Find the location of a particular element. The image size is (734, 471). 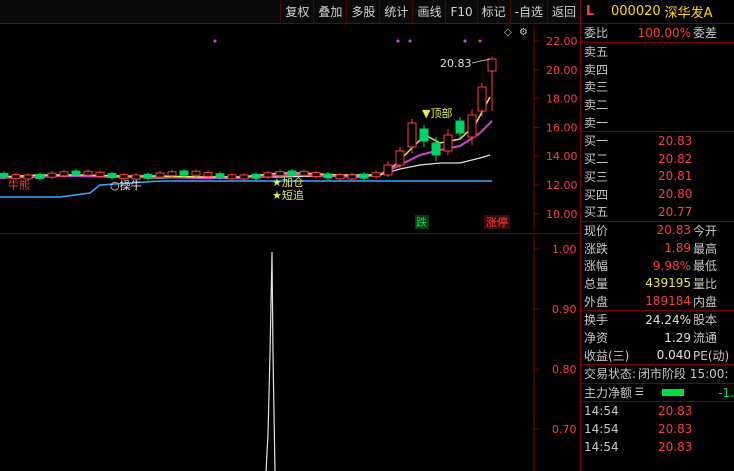

stat-label: 净资 is located at coordinates (596, 338).